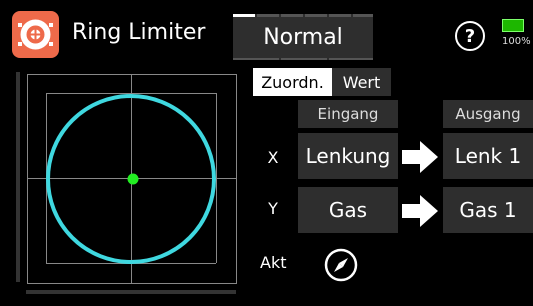 The width and height of the screenshot is (533, 306). What do you see at coordinates (273, 262) in the screenshot?
I see `akt-label: Akt` at bounding box center [273, 262].